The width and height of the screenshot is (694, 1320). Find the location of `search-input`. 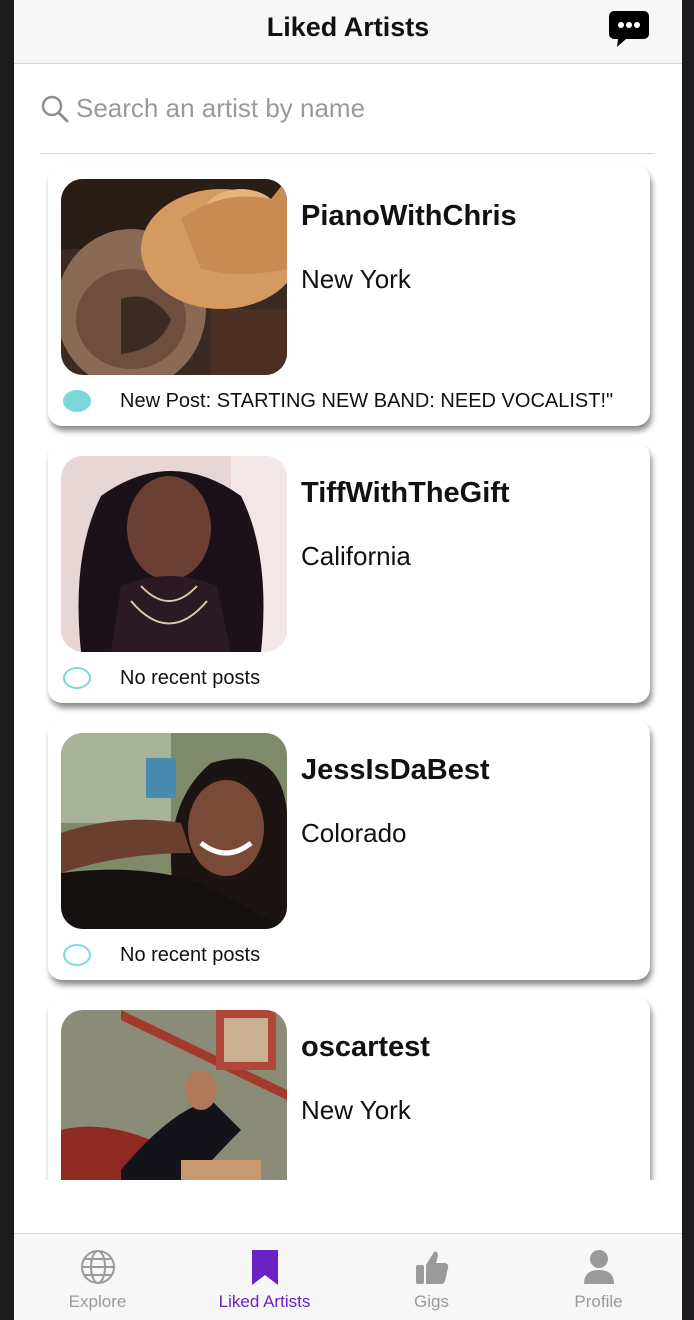

search-input is located at coordinates (361, 108).